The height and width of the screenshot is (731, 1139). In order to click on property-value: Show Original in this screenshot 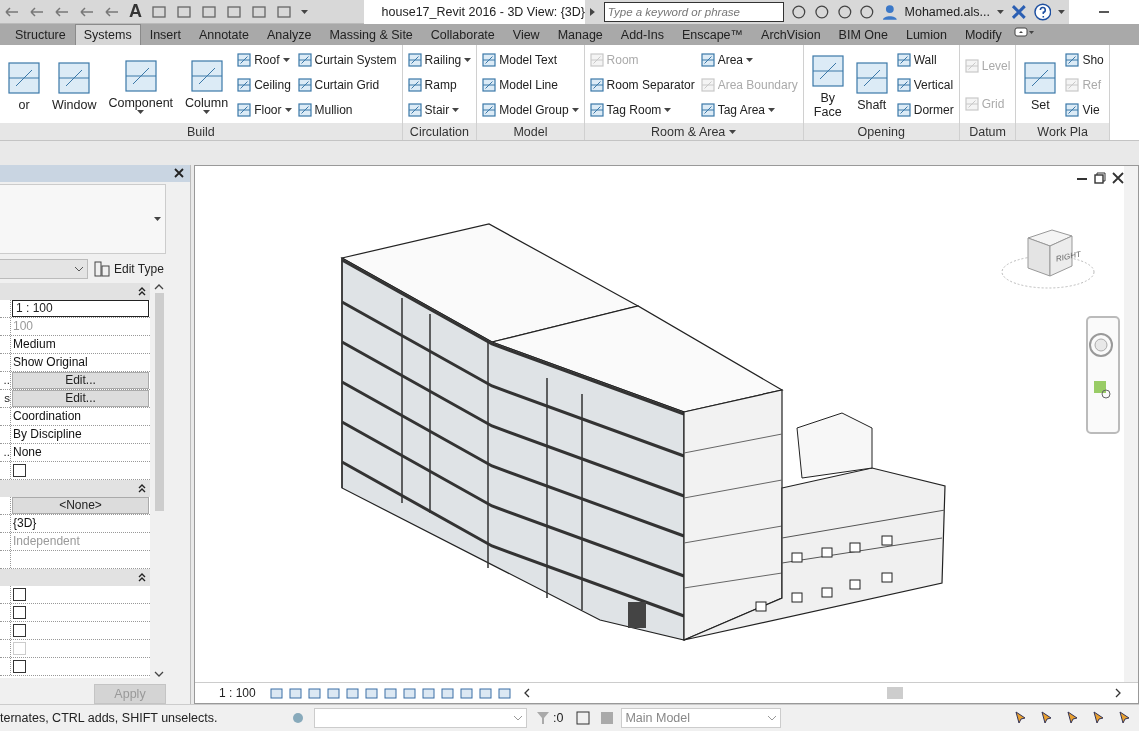, I will do `click(50, 362)`.